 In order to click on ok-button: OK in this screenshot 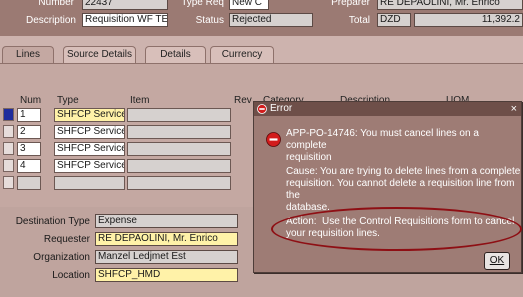, I will do `click(497, 261)`.